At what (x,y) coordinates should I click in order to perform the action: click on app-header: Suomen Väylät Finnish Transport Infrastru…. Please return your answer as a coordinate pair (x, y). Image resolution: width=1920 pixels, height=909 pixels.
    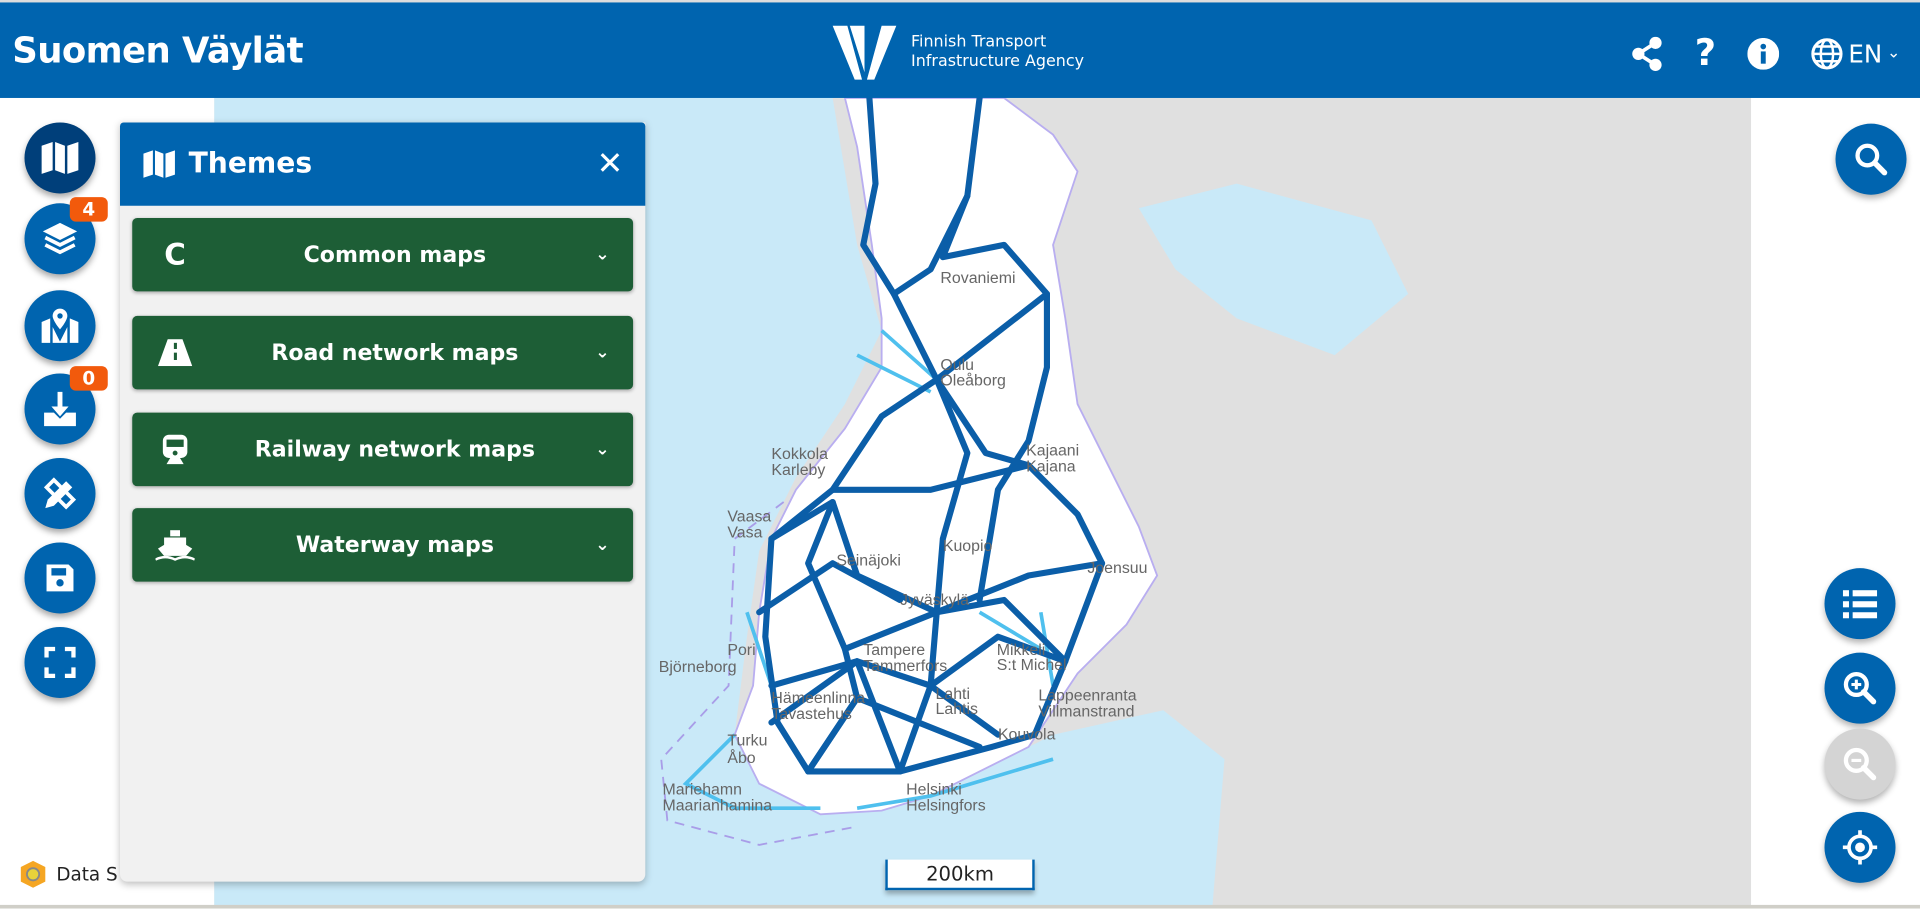
    Looking at the image, I should click on (960, 50).